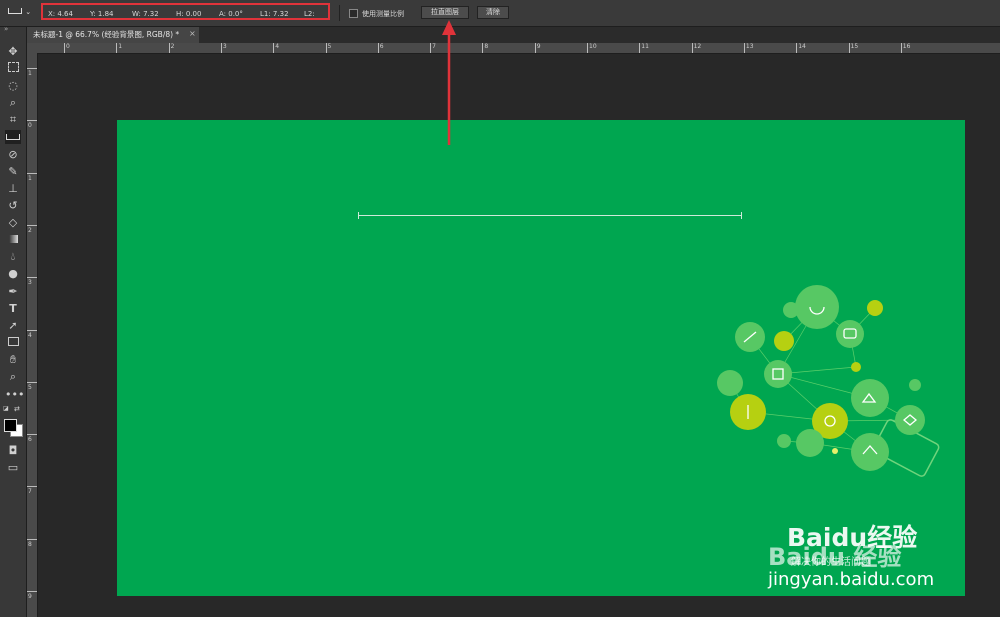  I want to click on annotation-arrow, so click(449, 82).